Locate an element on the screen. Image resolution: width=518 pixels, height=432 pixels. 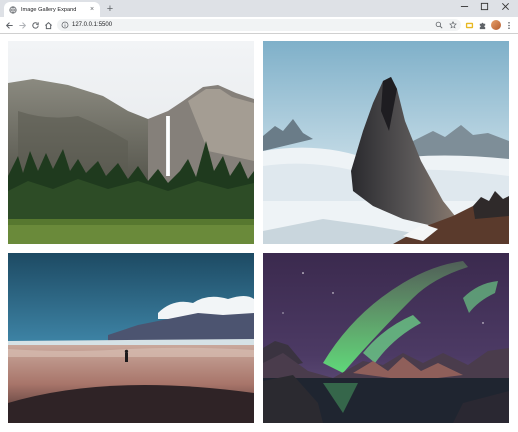
reload-icon is located at coordinates (35, 25).